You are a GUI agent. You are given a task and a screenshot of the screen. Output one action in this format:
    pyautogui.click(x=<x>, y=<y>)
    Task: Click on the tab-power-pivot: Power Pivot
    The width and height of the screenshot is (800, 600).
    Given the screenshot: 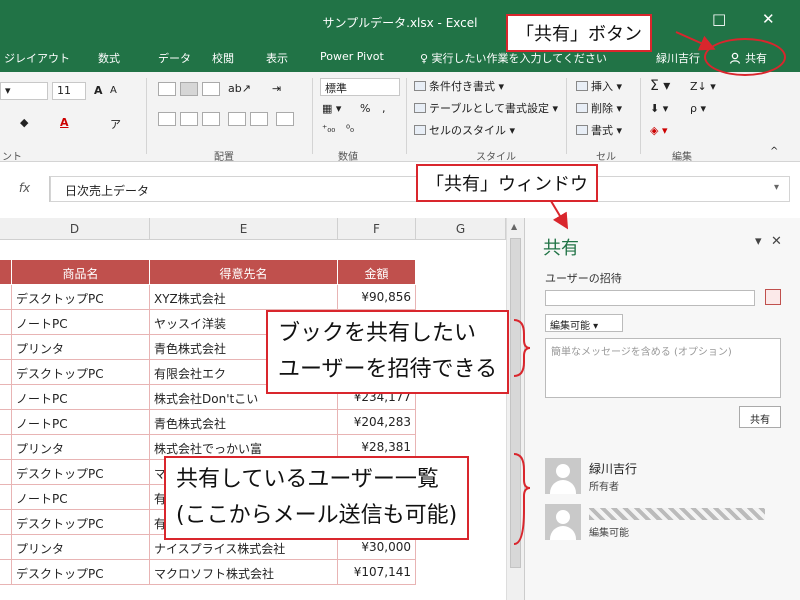 What is the action you would take?
    pyautogui.click(x=352, y=56)
    